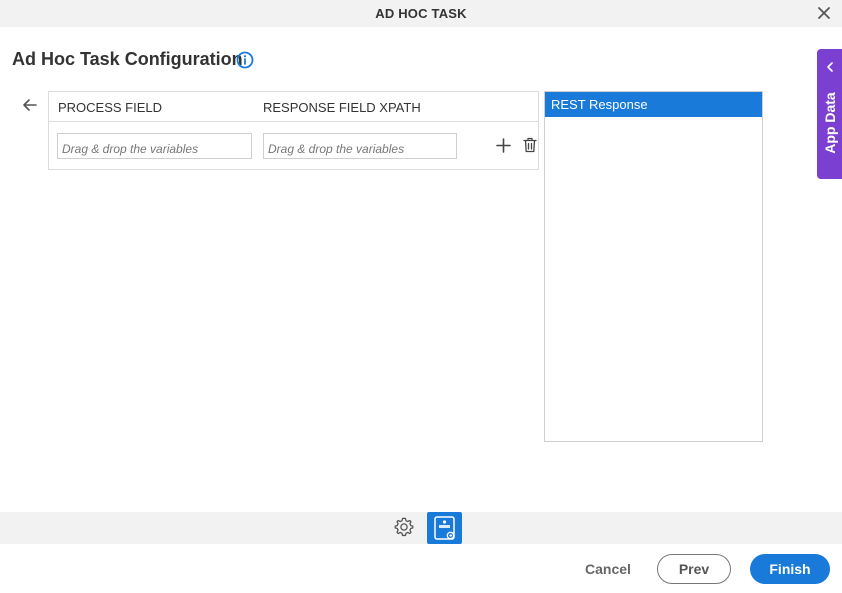 This screenshot has height=593, width=842. Describe the element at coordinates (154, 146) in the screenshot. I see `process-field-drop-input` at that location.